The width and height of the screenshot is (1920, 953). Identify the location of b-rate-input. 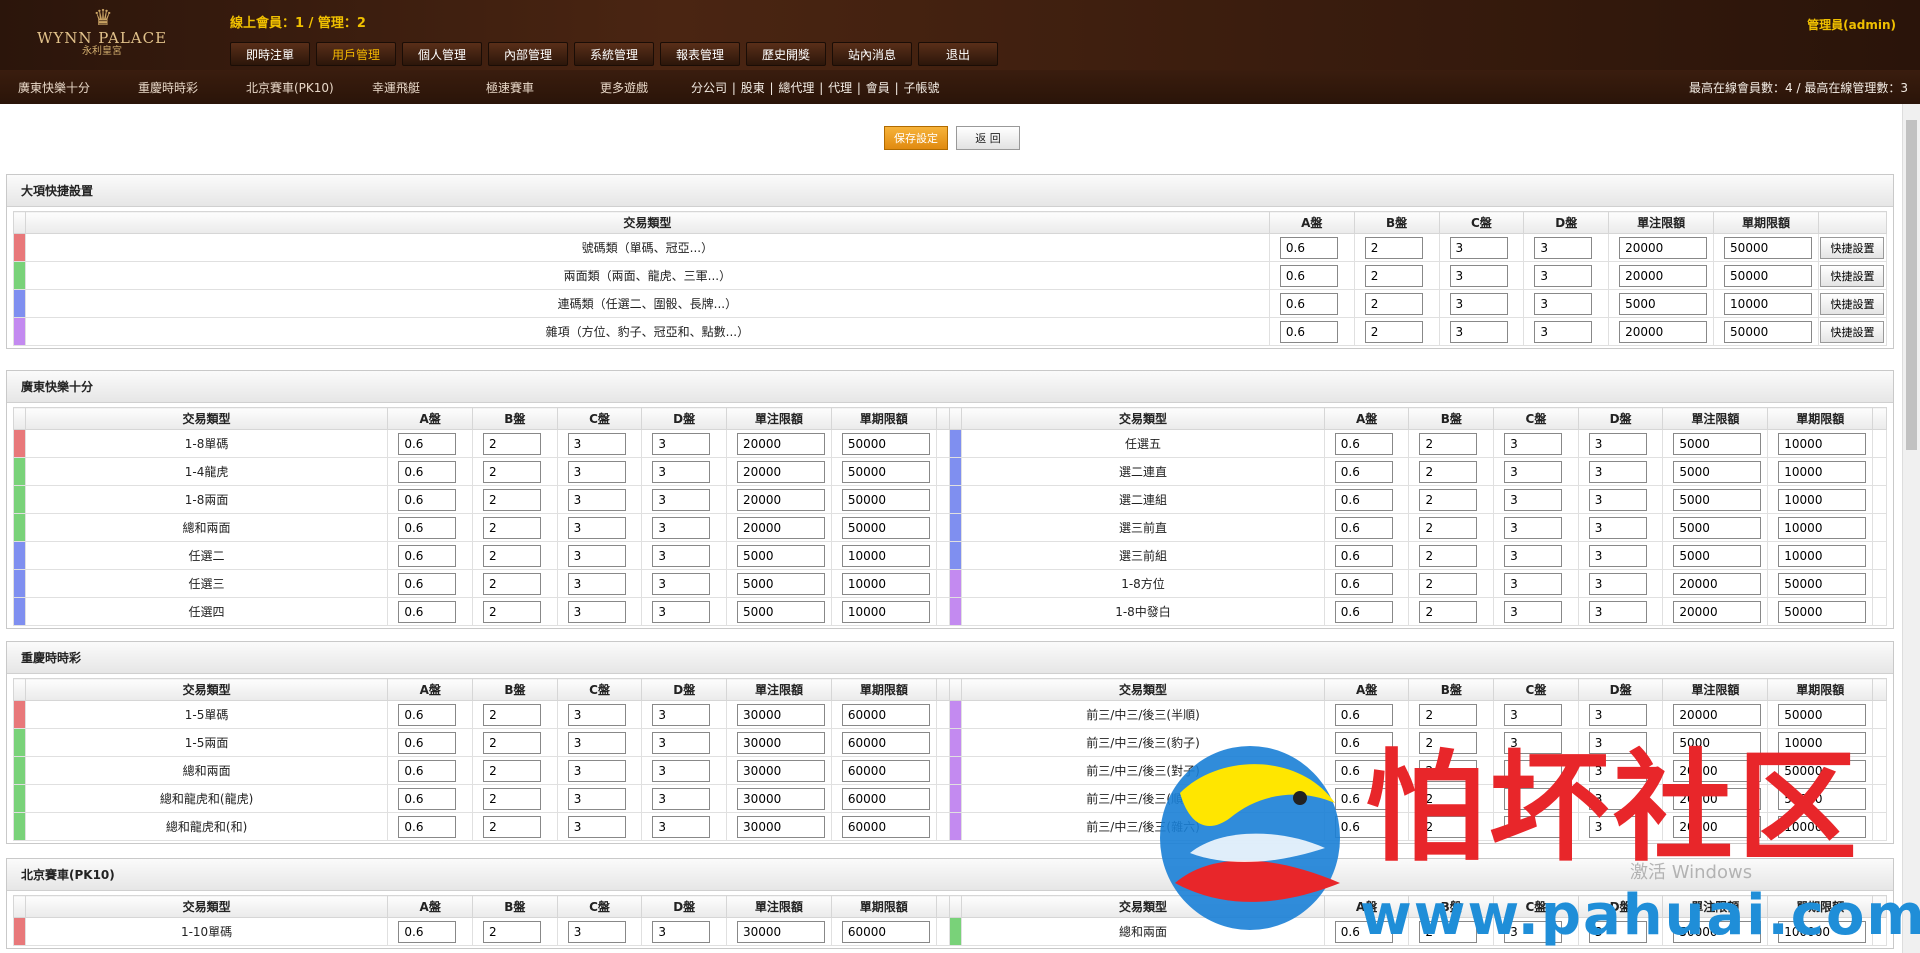
(1393, 247).